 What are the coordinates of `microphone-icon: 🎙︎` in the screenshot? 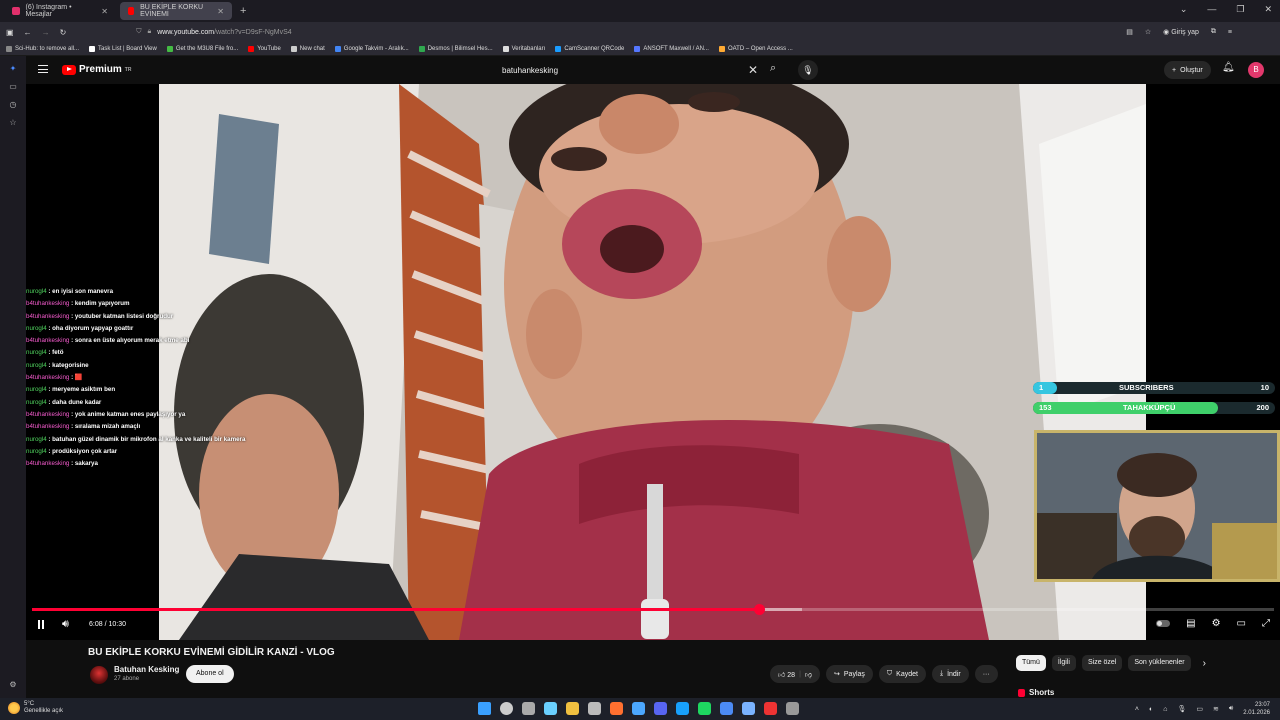 It's located at (808, 70).